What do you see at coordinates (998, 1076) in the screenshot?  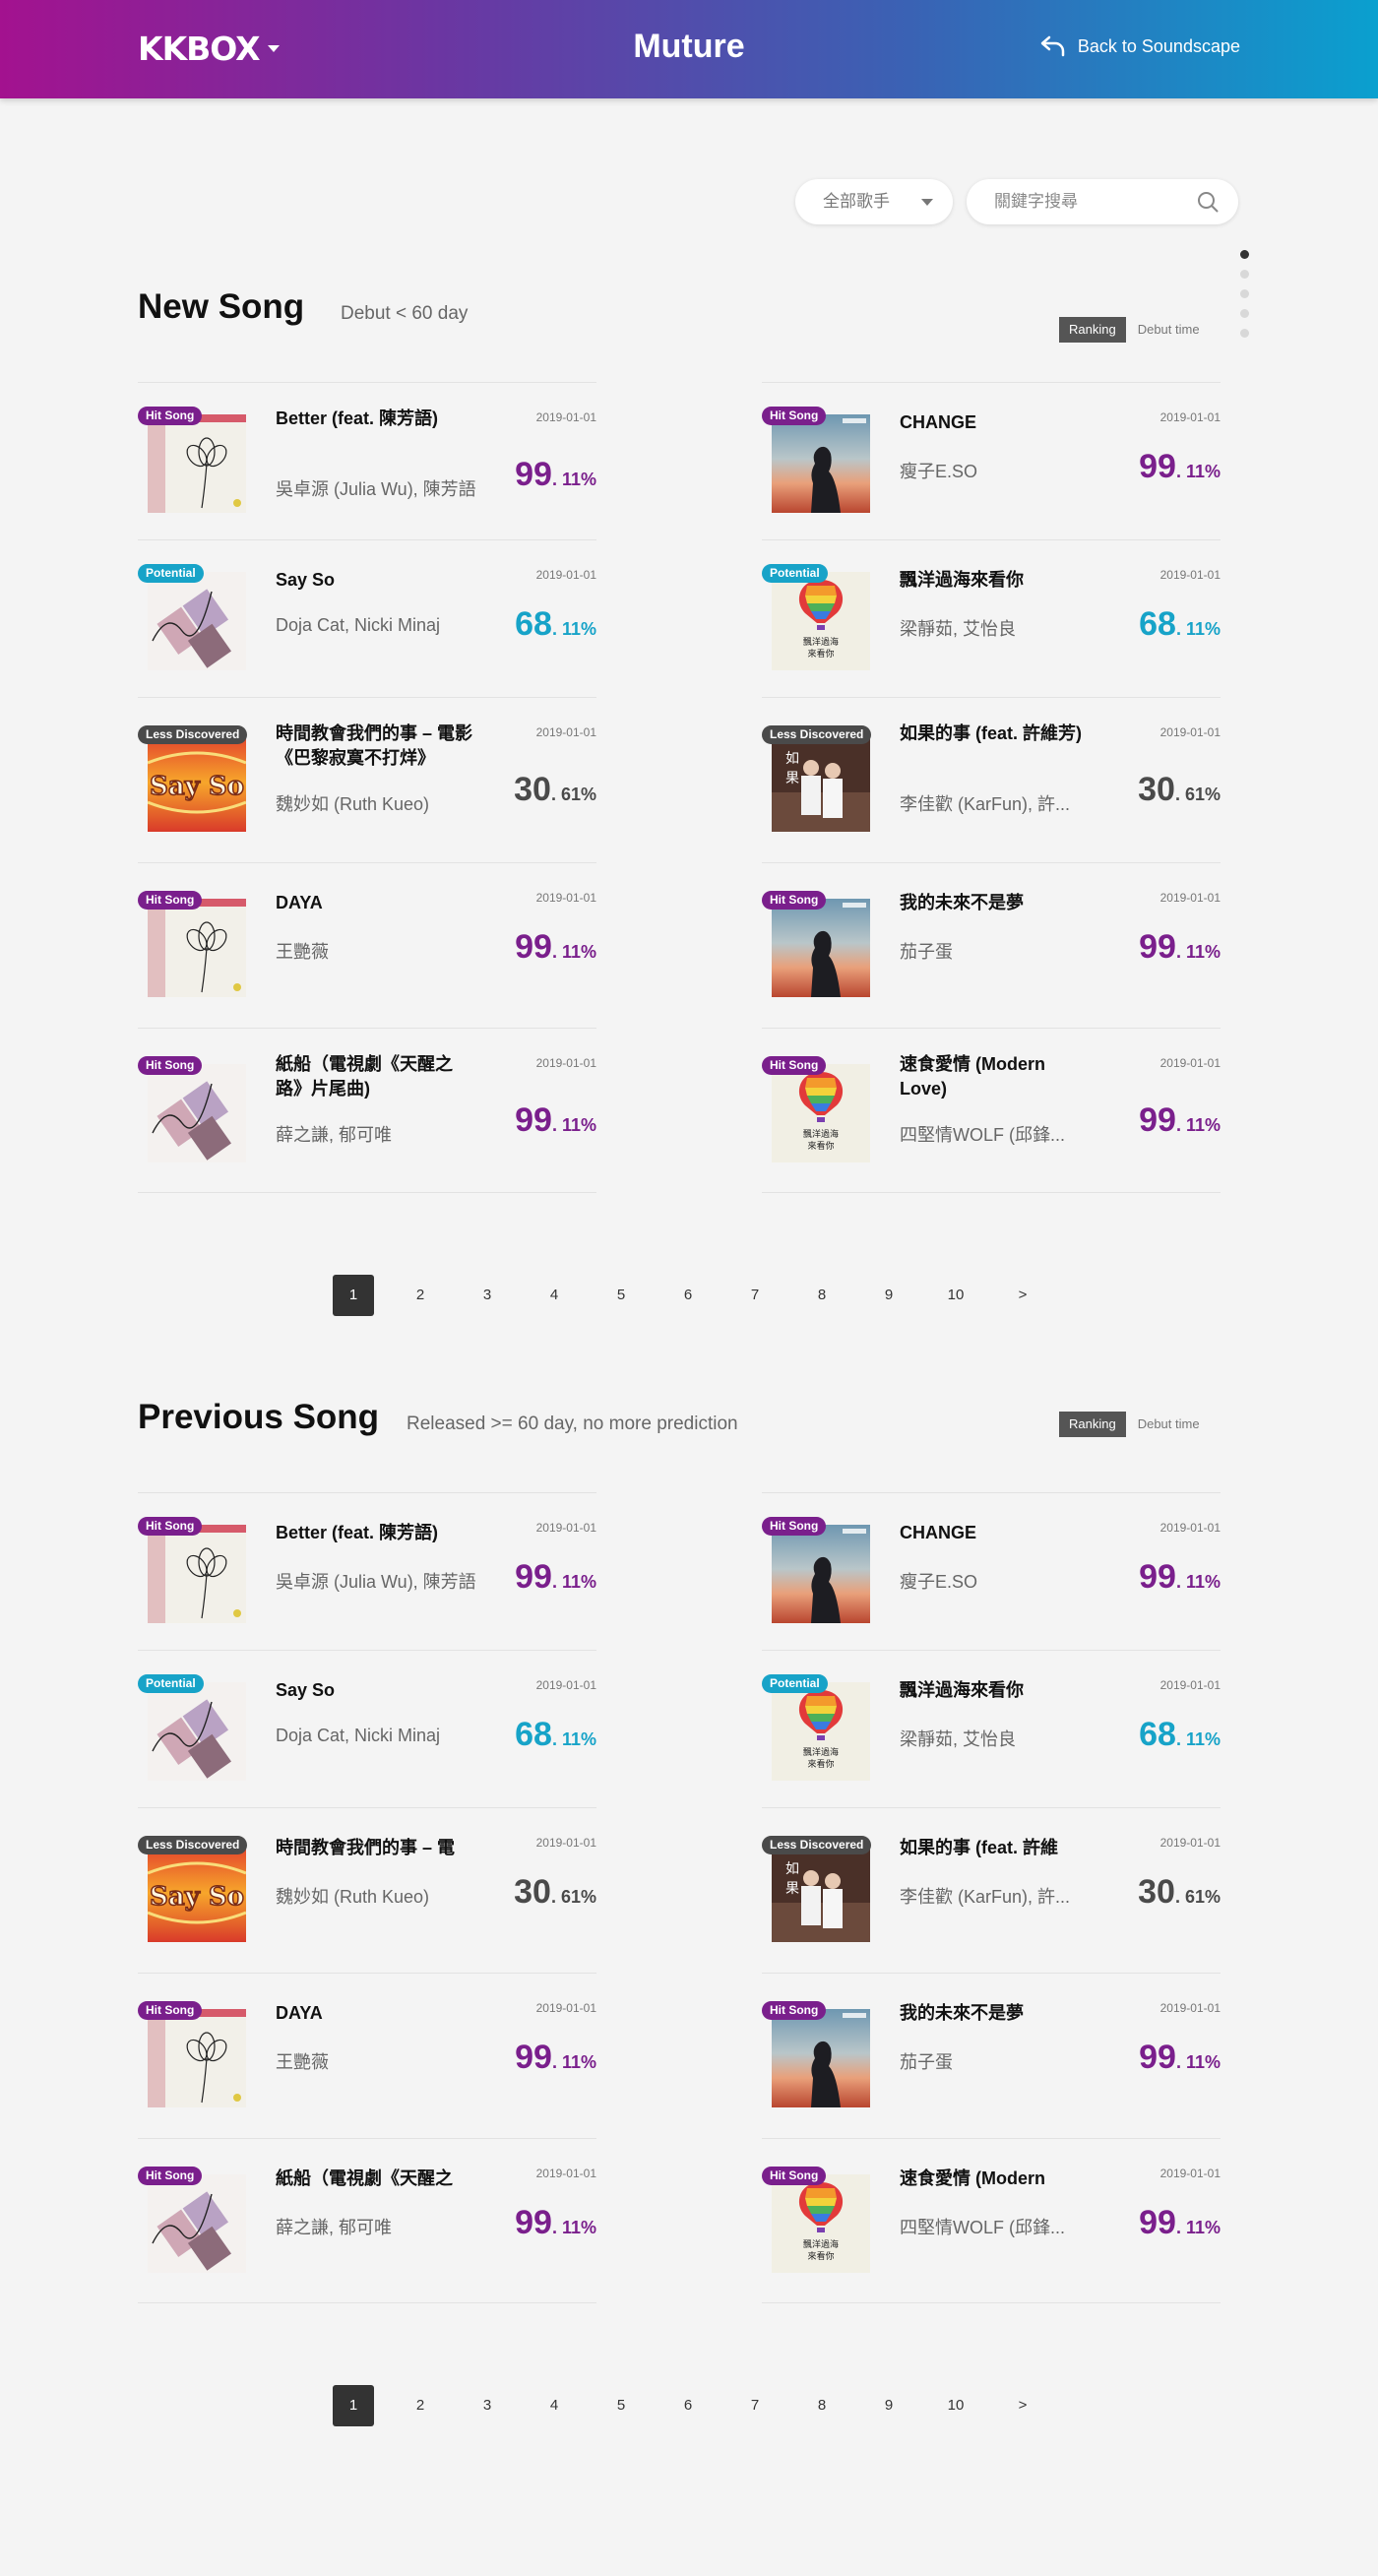 I see `song-title: 速食愛情 (Modern Love)` at bounding box center [998, 1076].